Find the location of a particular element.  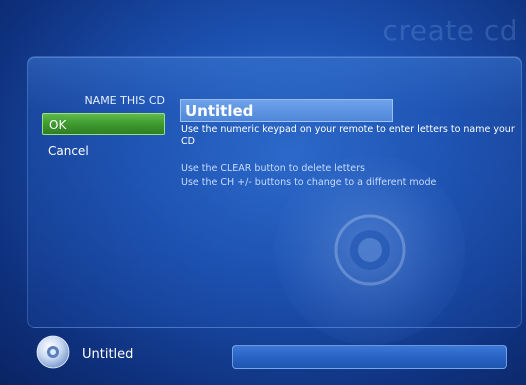

cancel-button: Cancel is located at coordinates (103, 151).